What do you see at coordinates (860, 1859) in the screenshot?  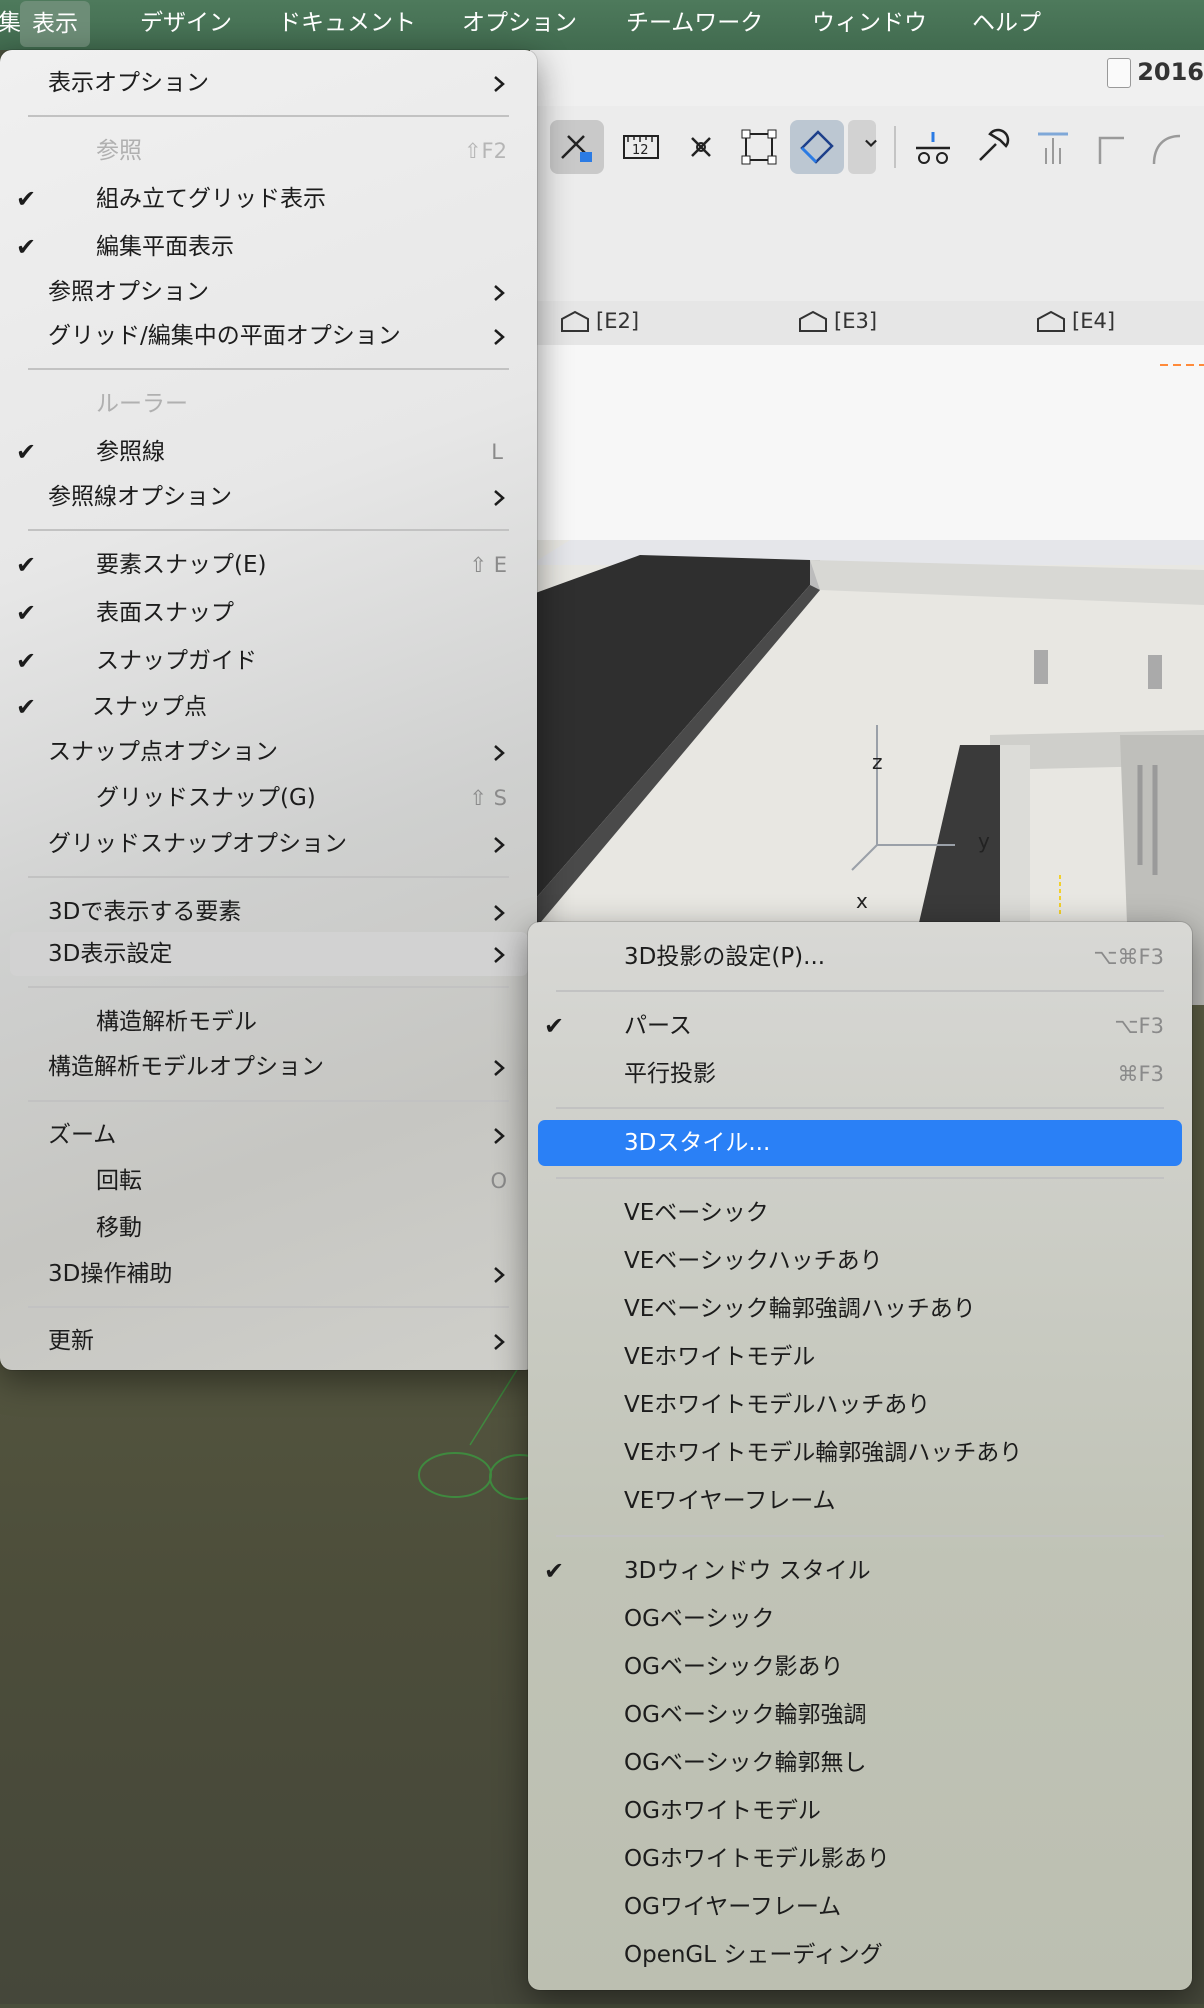 I see `submenu-item-og-white-model-shadow: OGホワイトモデル影あり` at bounding box center [860, 1859].